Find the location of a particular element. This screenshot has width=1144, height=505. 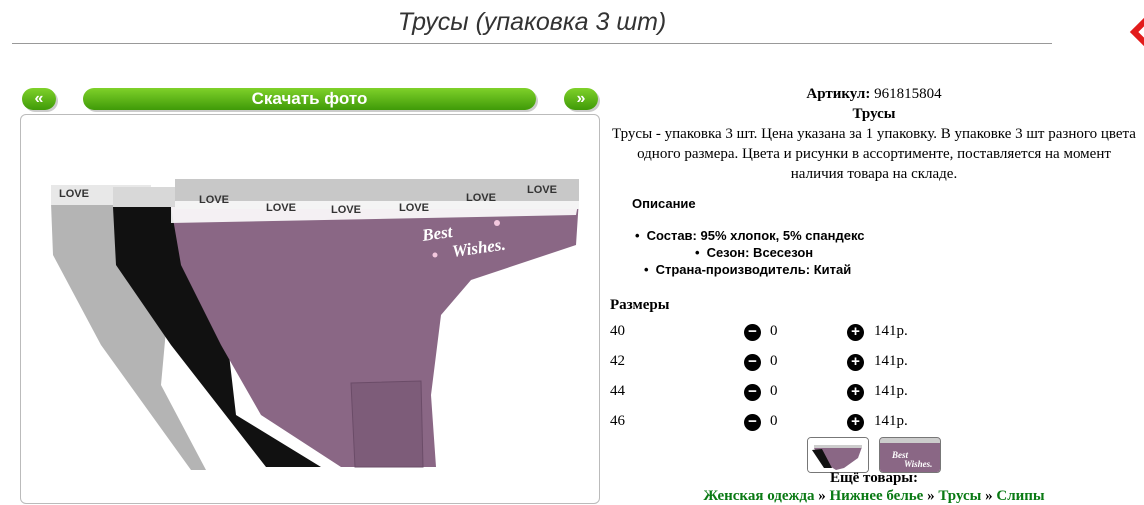

spec-item: Сезон: Всесезон is located at coordinates (754, 252).